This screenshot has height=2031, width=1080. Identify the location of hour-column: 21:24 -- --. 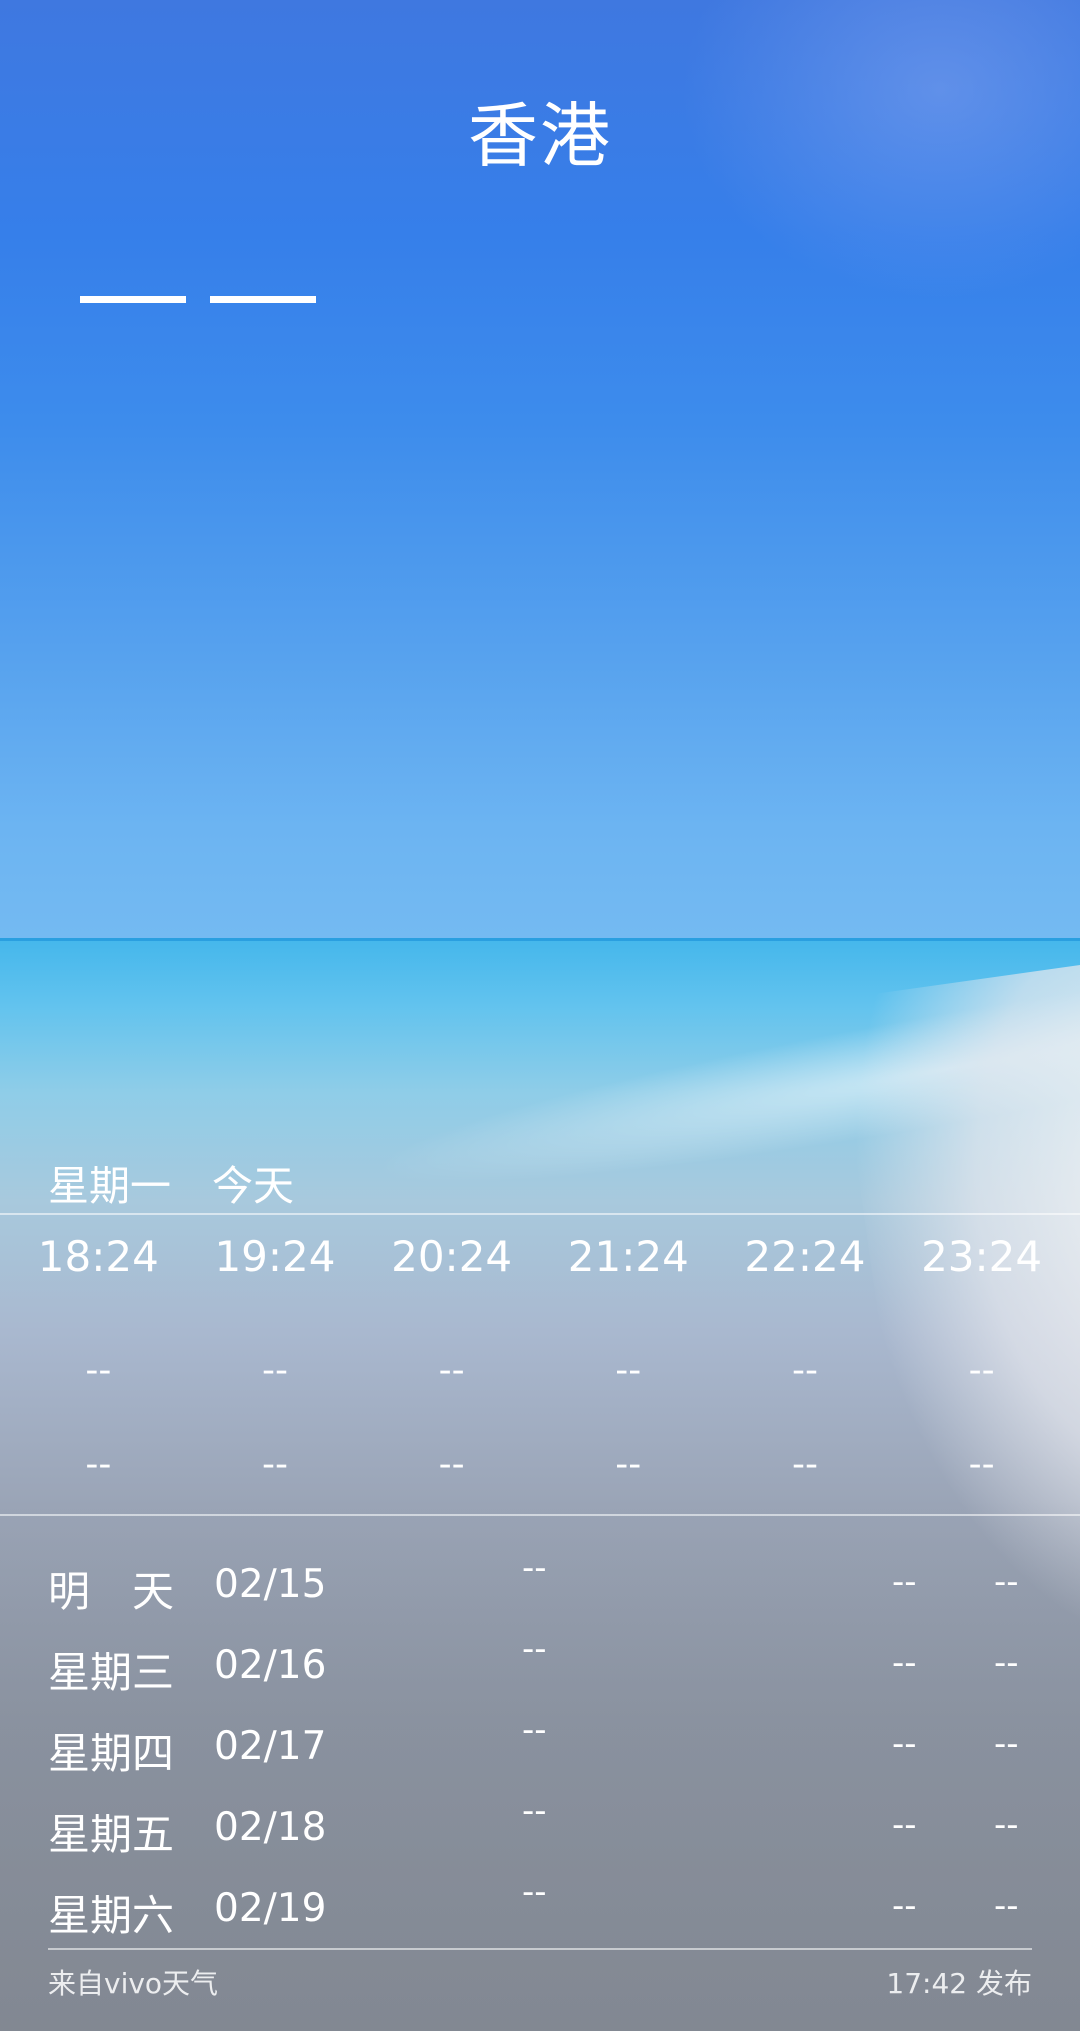
(628, 1369).